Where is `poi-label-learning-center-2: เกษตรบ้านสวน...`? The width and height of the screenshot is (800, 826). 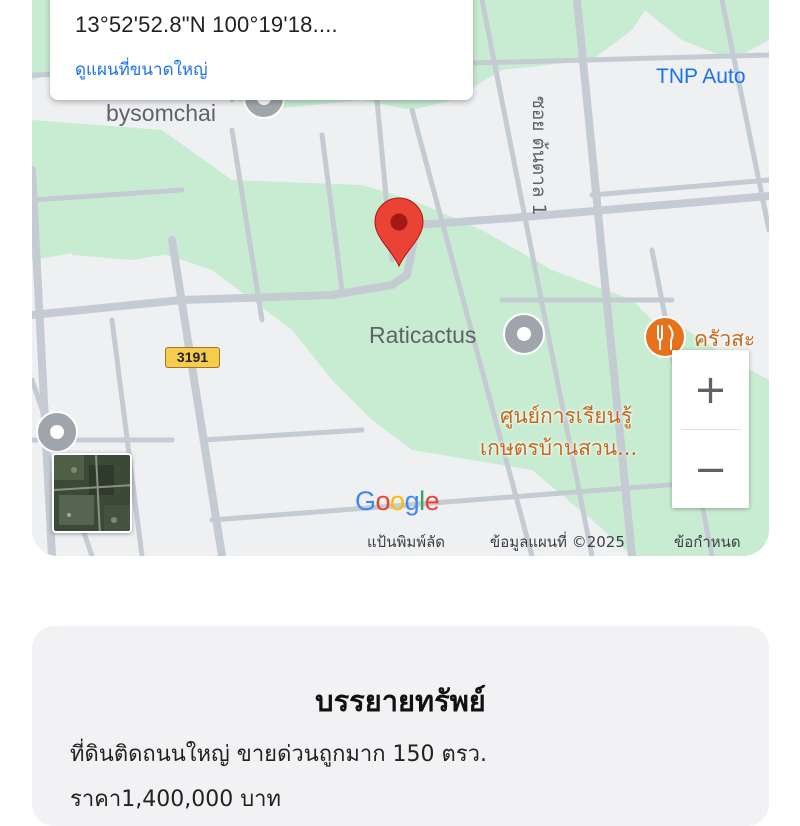
poi-label-learning-center-2: เกษตรบ้านสวน... is located at coordinates (558, 448).